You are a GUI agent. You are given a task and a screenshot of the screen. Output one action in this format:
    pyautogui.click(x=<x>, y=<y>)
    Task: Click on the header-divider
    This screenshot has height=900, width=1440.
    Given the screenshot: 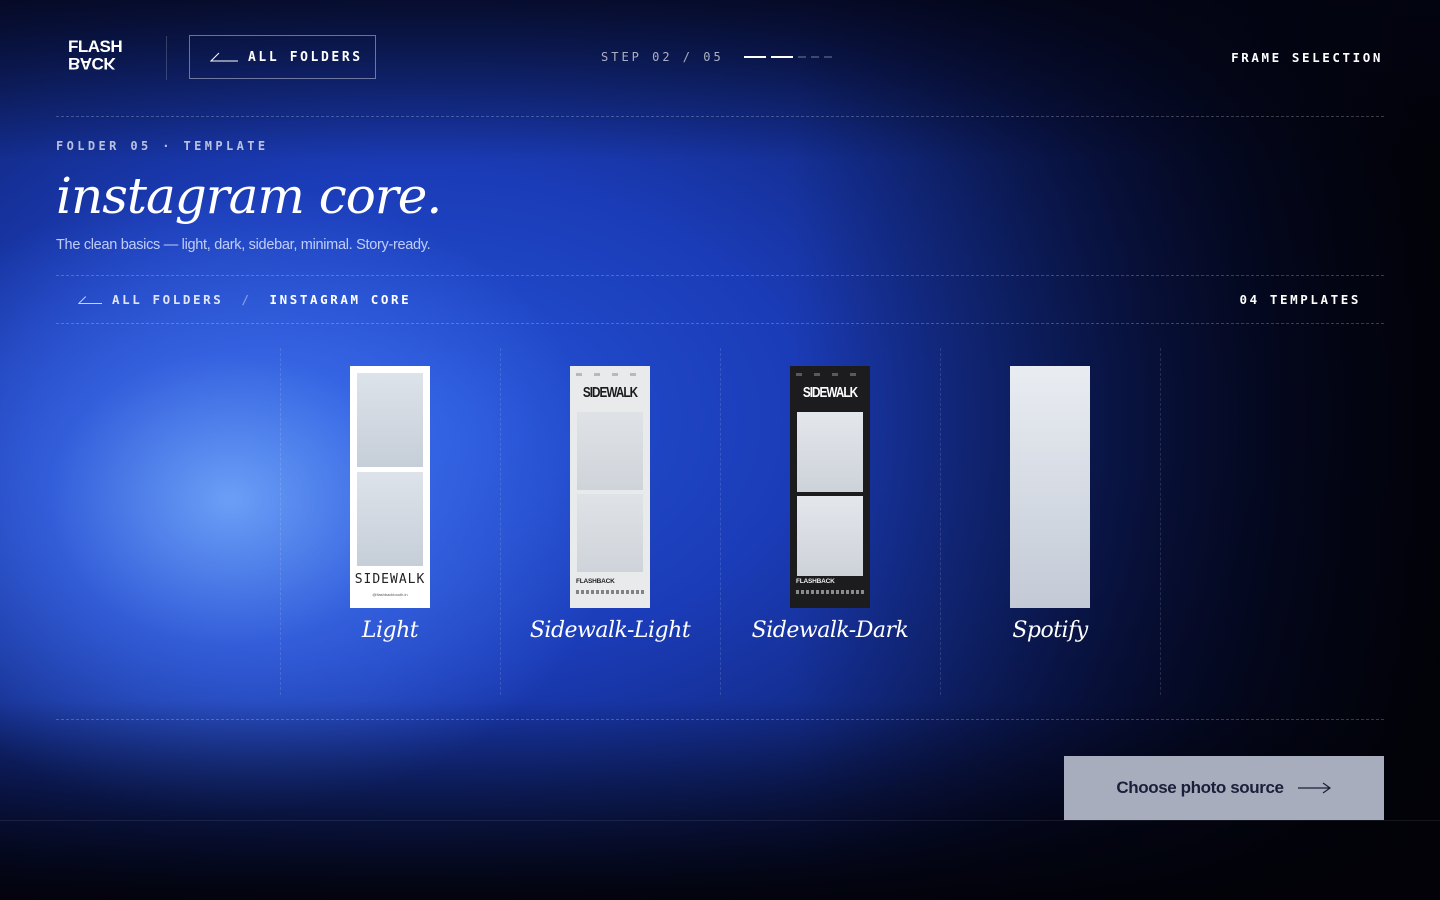 What is the action you would take?
    pyautogui.click(x=166, y=58)
    